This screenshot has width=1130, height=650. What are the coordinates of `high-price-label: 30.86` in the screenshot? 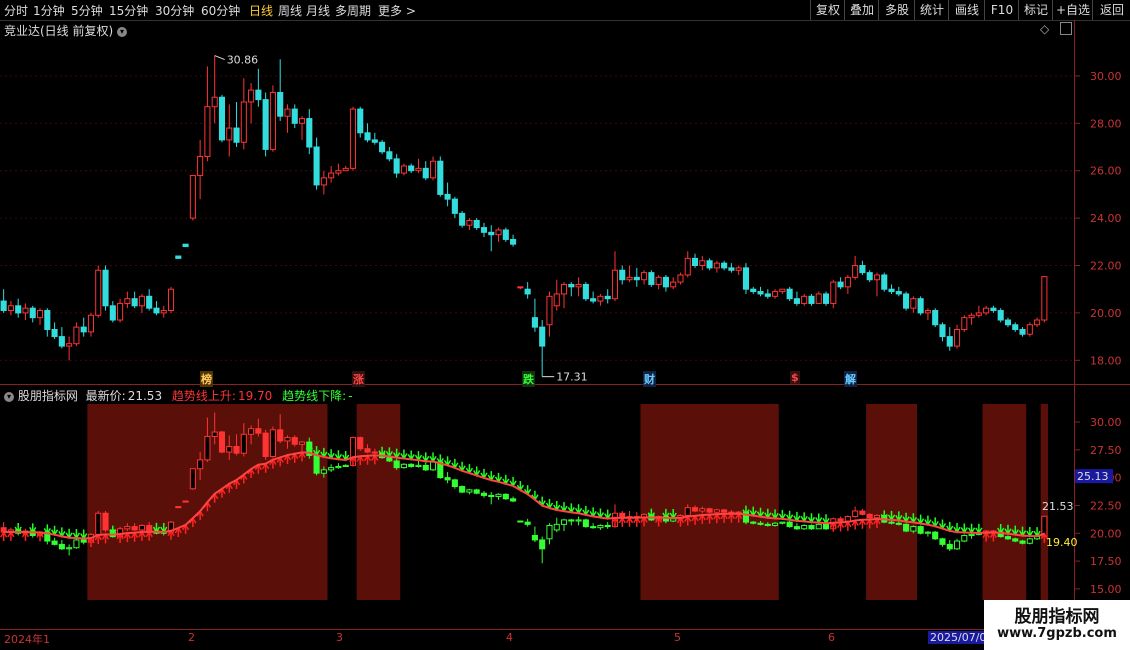 It's located at (243, 60).